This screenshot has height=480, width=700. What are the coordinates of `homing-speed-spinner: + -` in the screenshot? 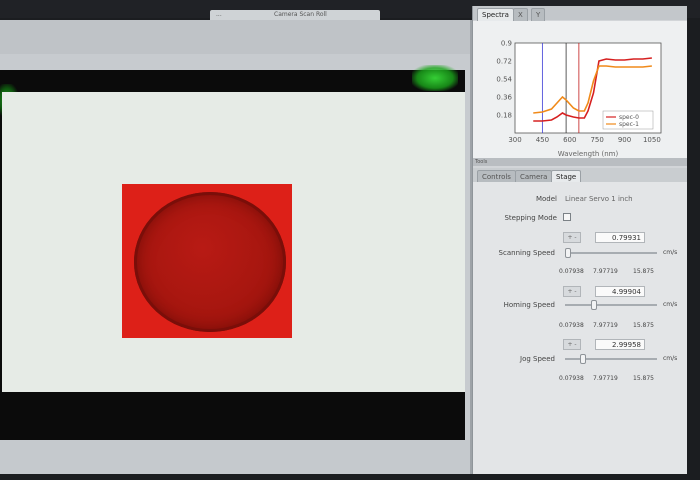 It's located at (572, 291).